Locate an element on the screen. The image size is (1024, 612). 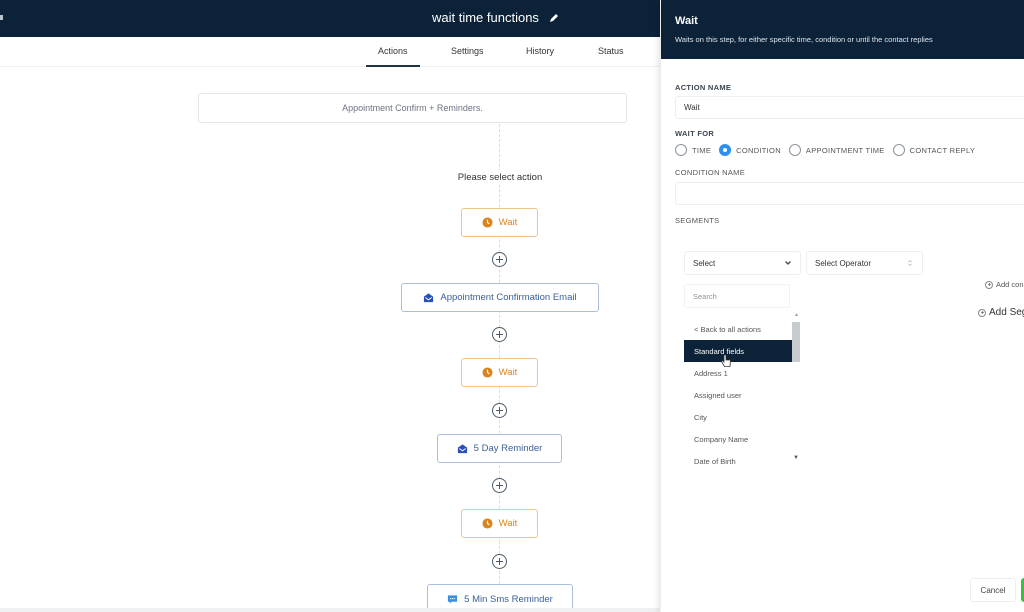
radio-condition: CONDITION is located at coordinates (750, 150).